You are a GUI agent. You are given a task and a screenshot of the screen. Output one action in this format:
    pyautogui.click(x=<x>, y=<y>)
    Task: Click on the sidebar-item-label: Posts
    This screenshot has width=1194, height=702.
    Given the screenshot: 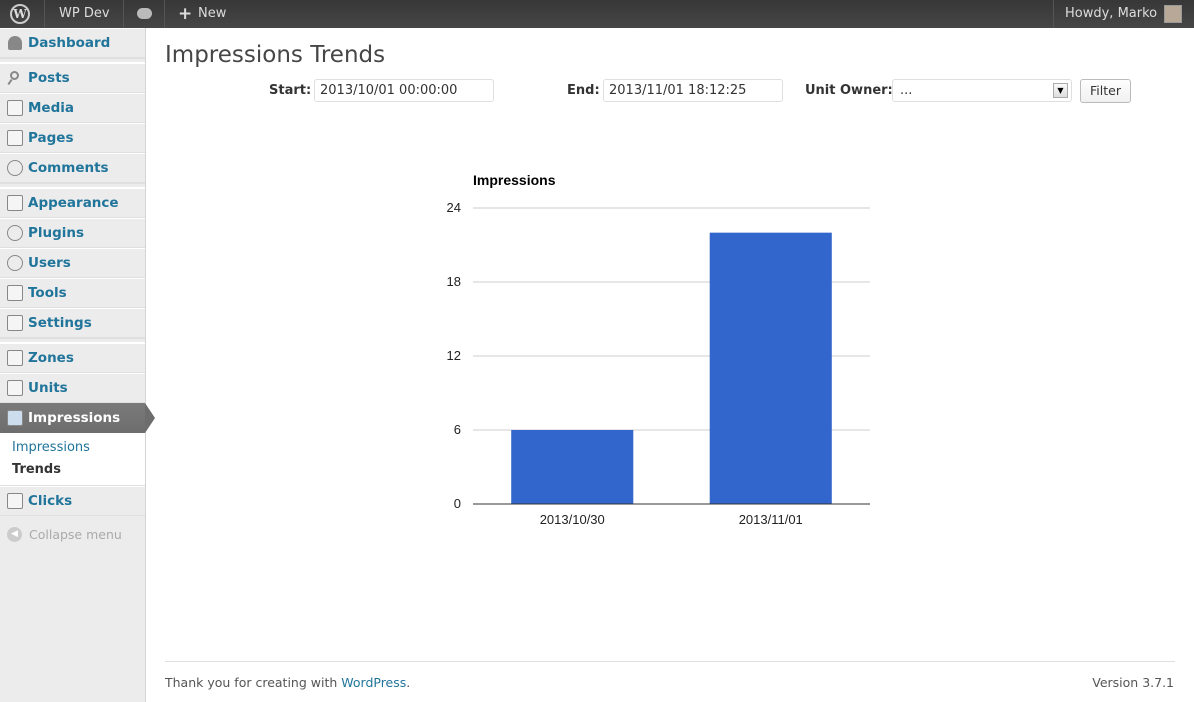 What is the action you would take?
    pyautogui.click(x=49, y=78)
    